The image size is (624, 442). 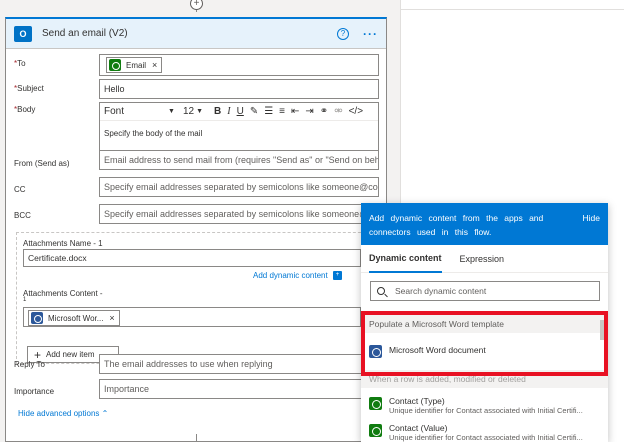 I want to click on bcc-label: BCC, so click(x=22, y=215).